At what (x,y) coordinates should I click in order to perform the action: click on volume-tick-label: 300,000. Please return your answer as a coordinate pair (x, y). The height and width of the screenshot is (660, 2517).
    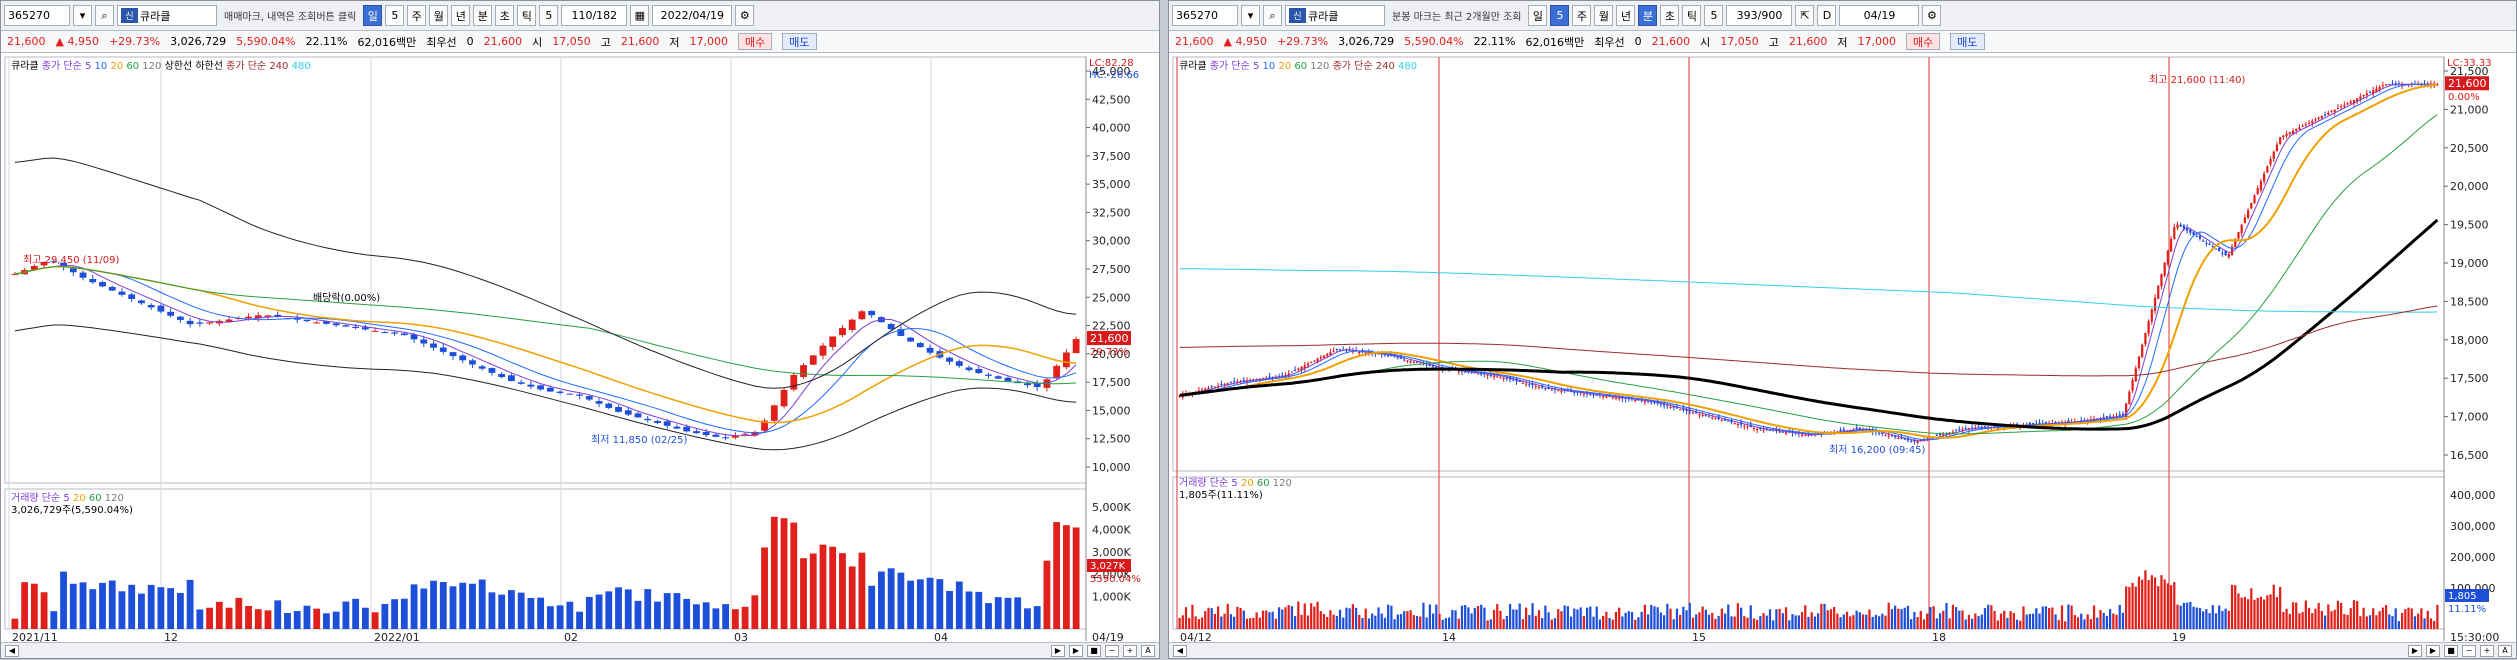
    Looking at the image, I should click on (2473, 526).